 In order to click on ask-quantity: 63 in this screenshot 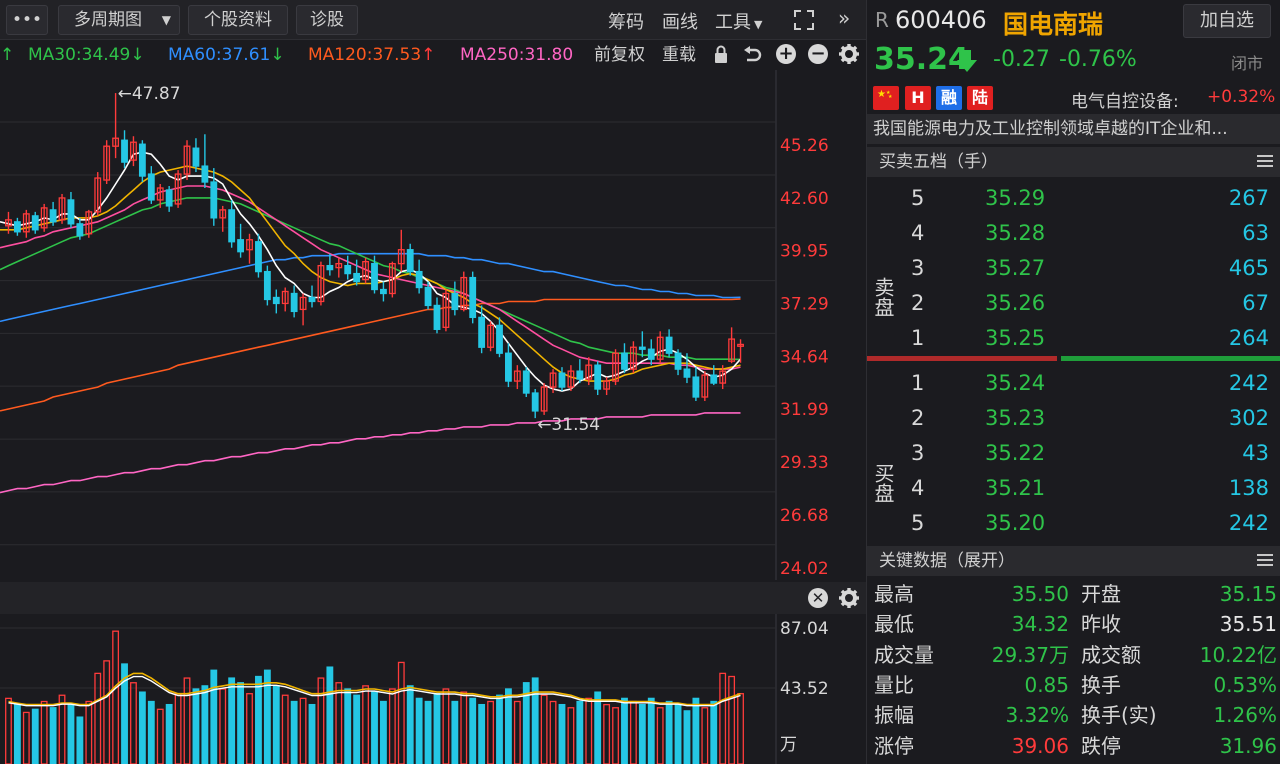, I will do `click(1255, 233)`.